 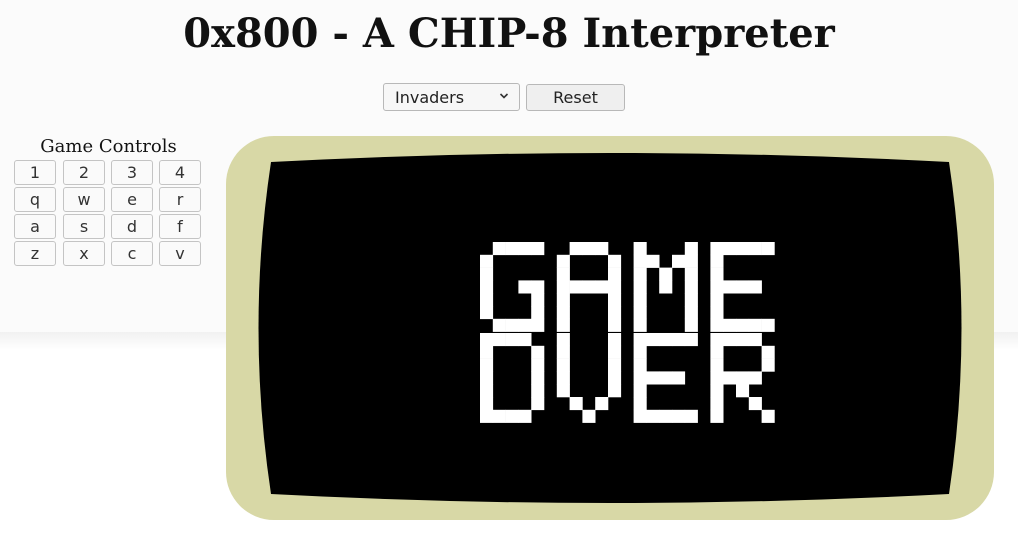 What do you see at coordinates (180, 199) in the screenshot?
I see `key-r: r` at bounding box center [180, 199].